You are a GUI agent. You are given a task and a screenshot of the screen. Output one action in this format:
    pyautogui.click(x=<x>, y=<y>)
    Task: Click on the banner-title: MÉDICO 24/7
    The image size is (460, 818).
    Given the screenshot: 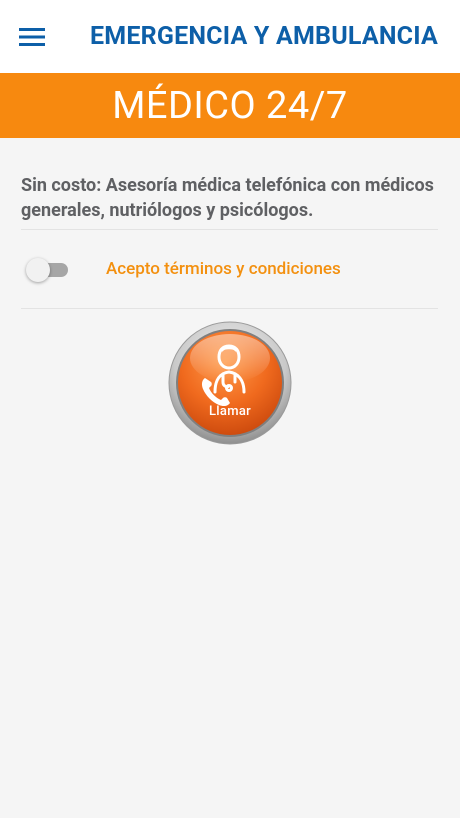 What is the action you would take?
    pyautogui.click(x=230, y=105)
    